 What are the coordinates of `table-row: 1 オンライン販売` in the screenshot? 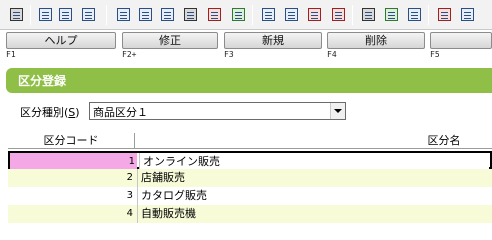 It's located at (250, 161).